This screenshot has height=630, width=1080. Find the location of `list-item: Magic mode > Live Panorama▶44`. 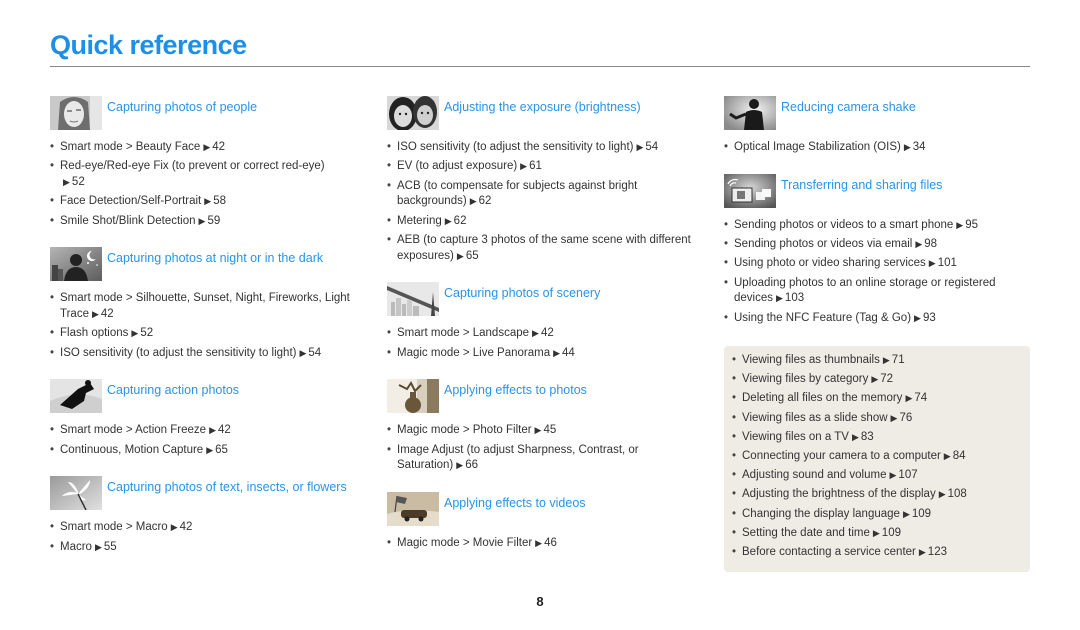

list-item: Magic mode > Live Panorama▶44 is located at coordinates (544, 354).